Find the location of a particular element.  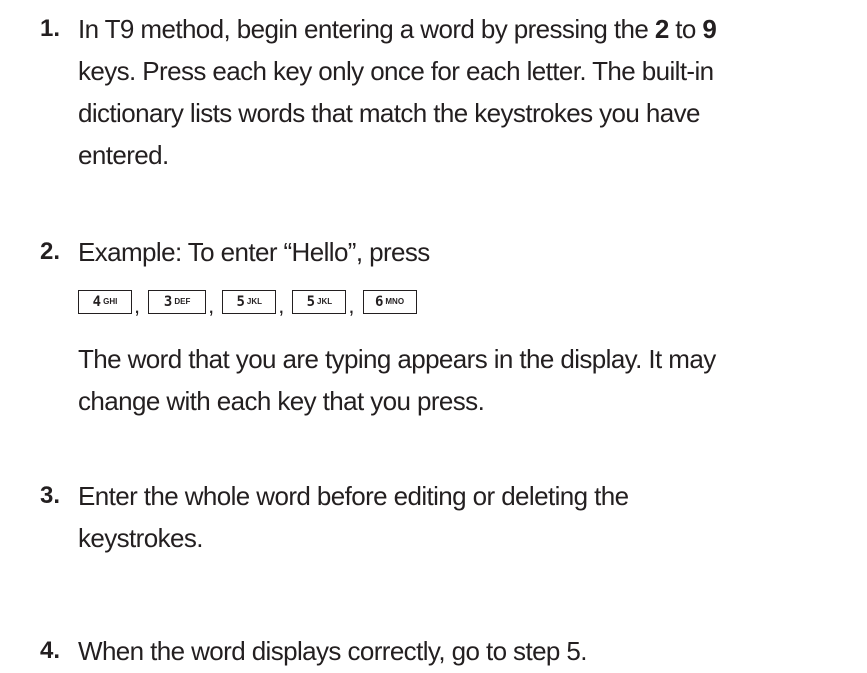

key-digit: 3 is located at coordinates (168, 302).